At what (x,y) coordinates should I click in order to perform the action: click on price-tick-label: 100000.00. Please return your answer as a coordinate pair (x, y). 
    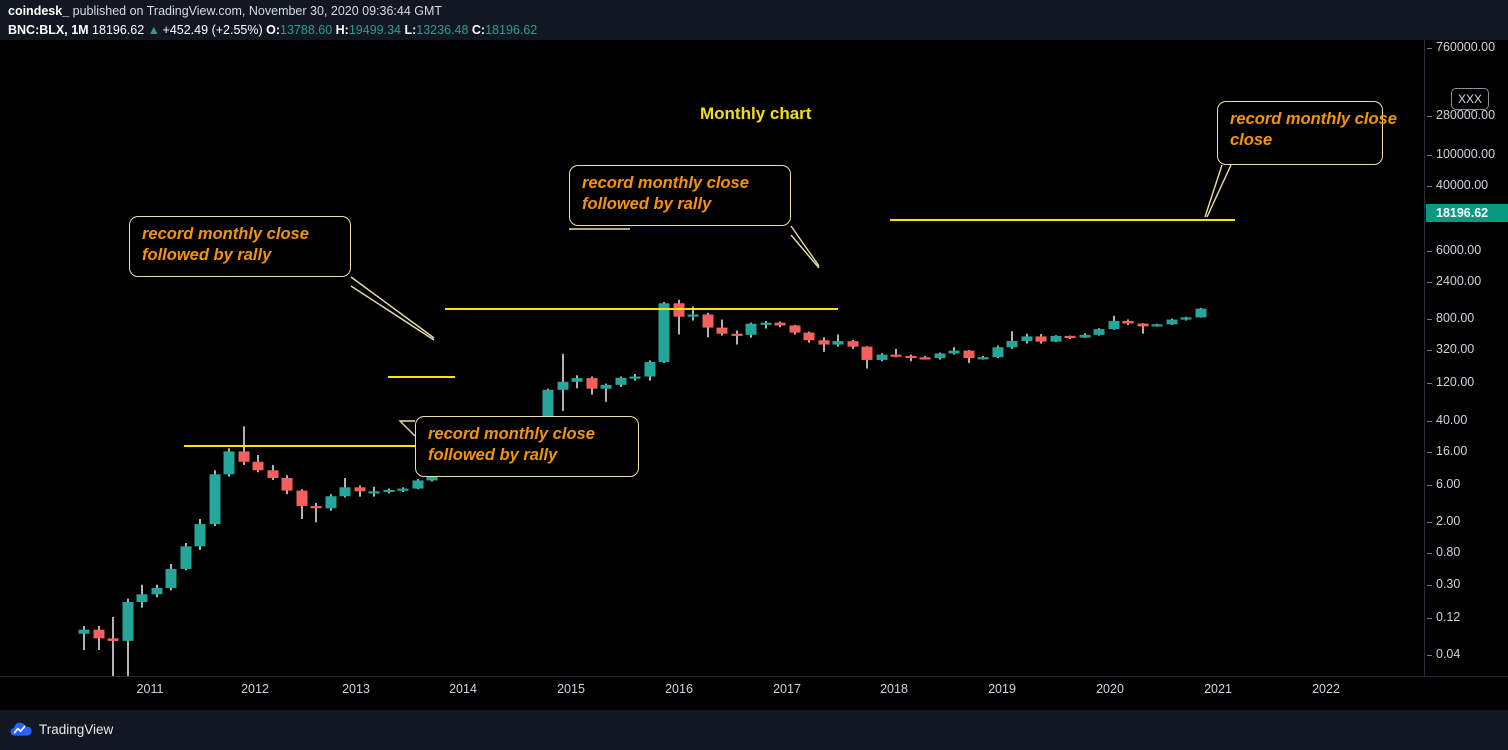
    Looking at the image, I should click on (1466, 154).